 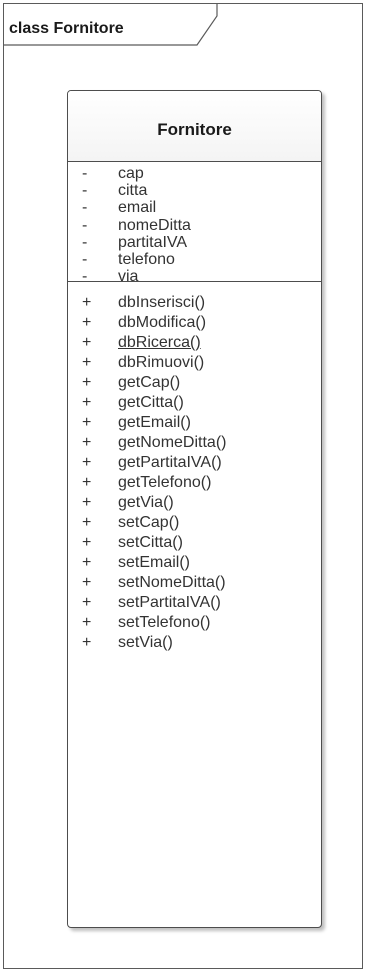 I want to click on attribute-visibility: -, so click(x=85, y=277).